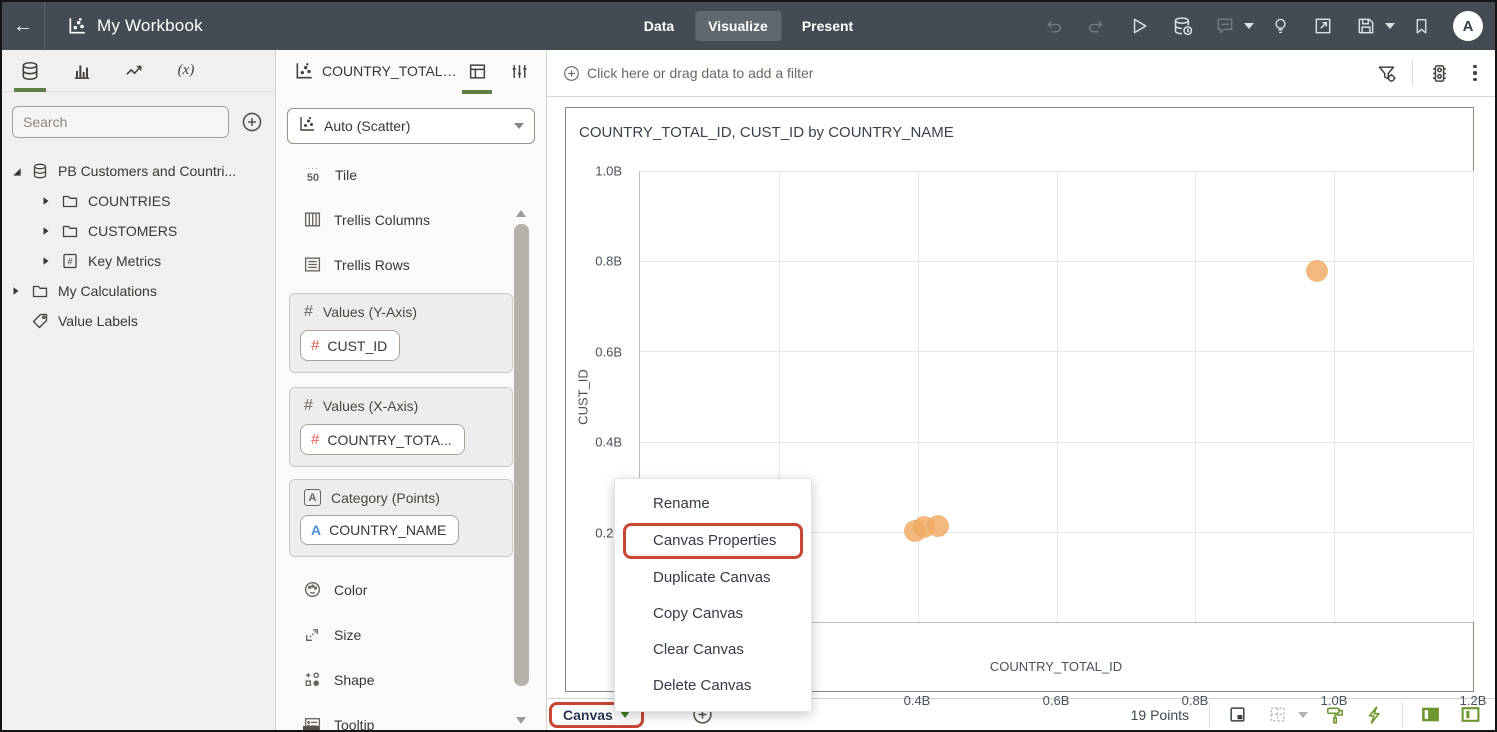  Describe the element at coordinates (519, 126) in the screenshot. I see `dropdown-caret-icon` at that location.